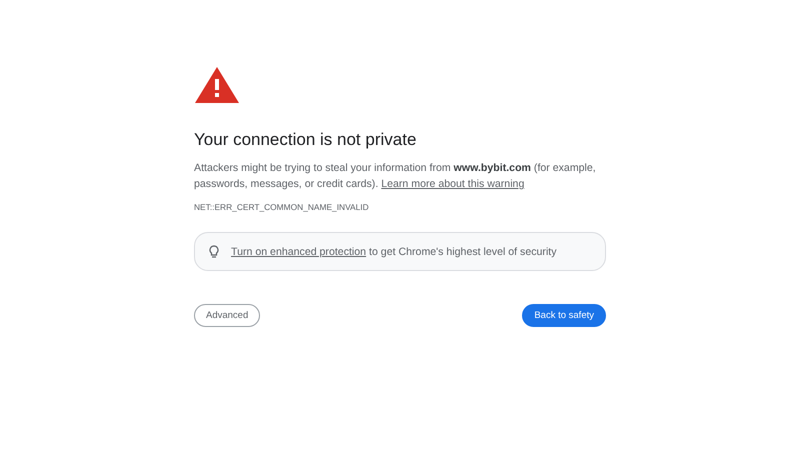  What do you see at coordinates (564, 315) in the screenshot?
I see `back-to-safety-button: Back to safety` at bounding box center [564, 315].